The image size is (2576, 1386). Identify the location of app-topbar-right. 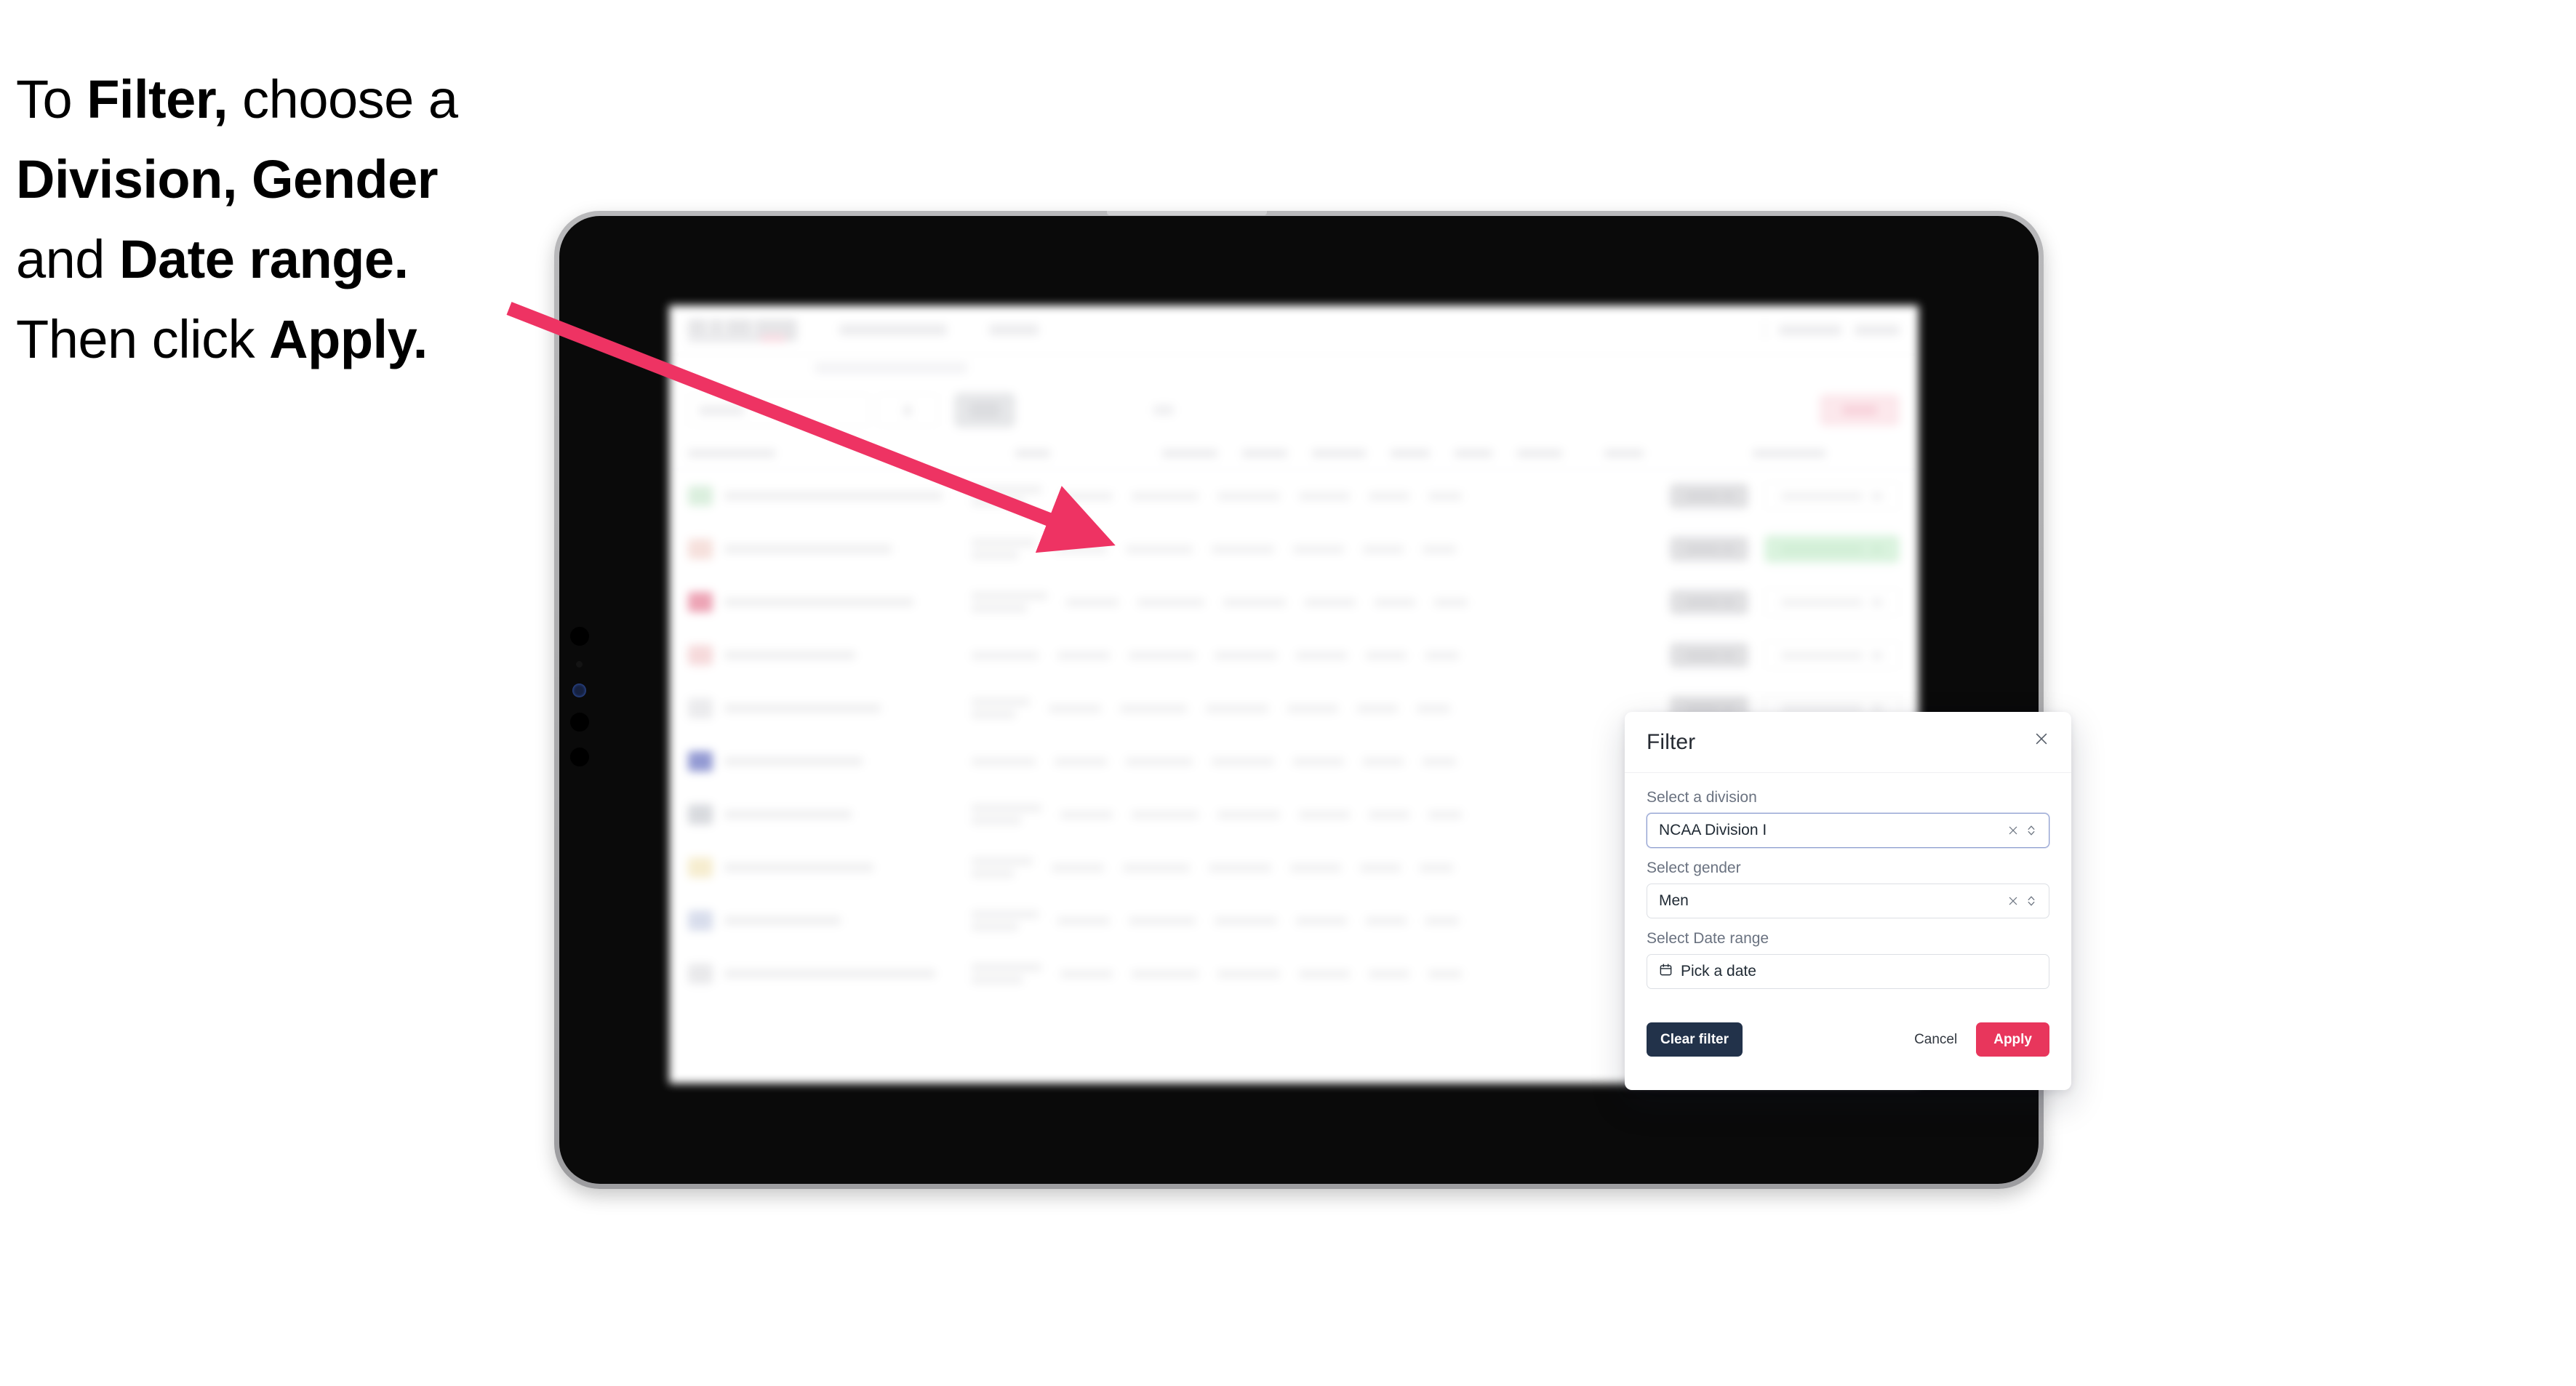
(1832, 330).